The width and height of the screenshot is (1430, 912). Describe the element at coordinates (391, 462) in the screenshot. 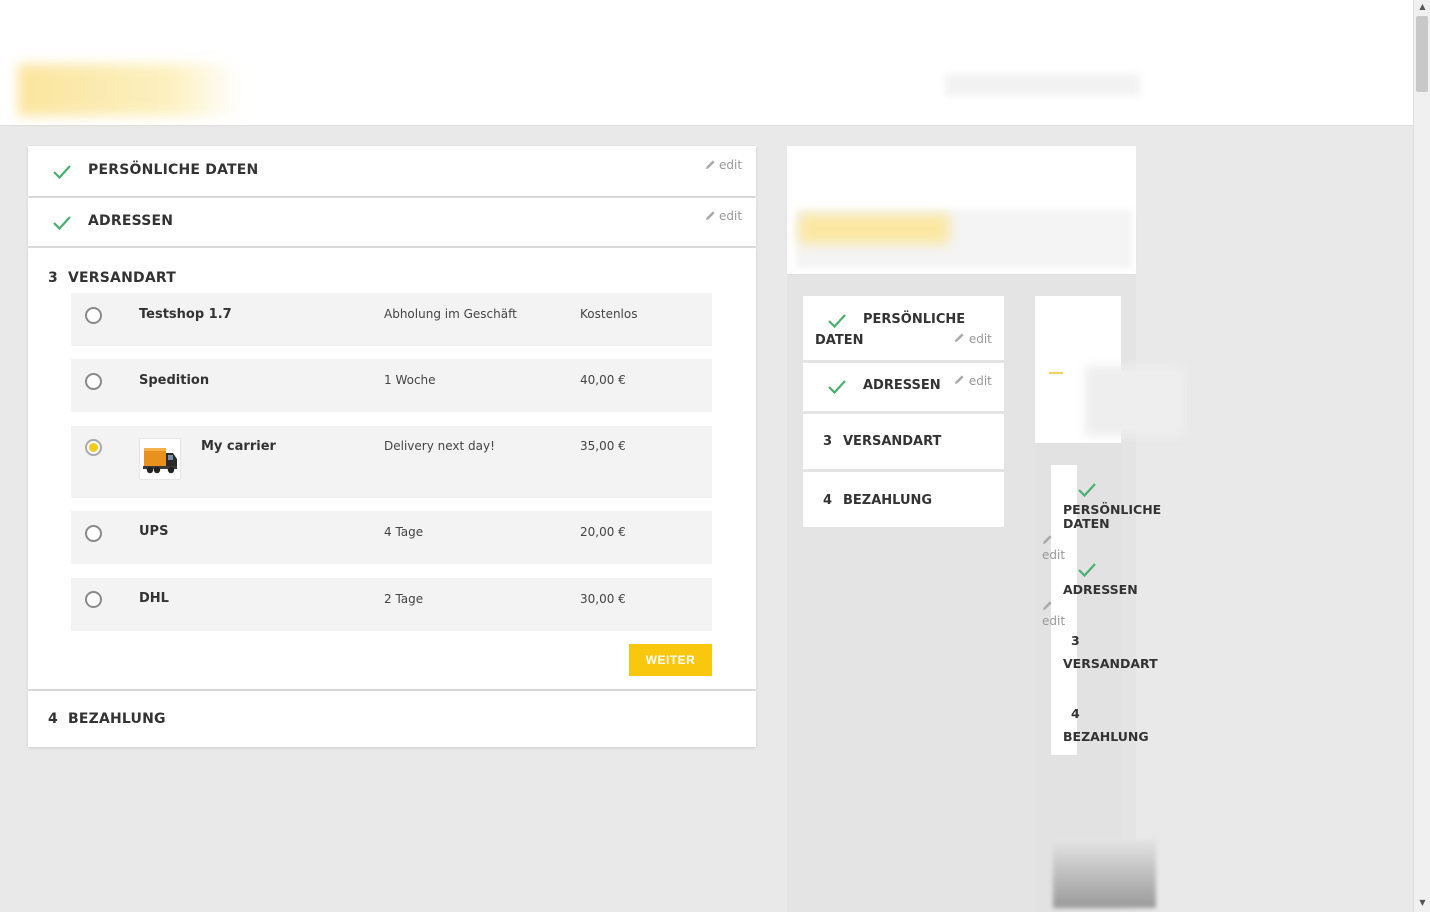

I see `carrier-option-selected: My carrier Delivery next day! 35,00 €` at that location.